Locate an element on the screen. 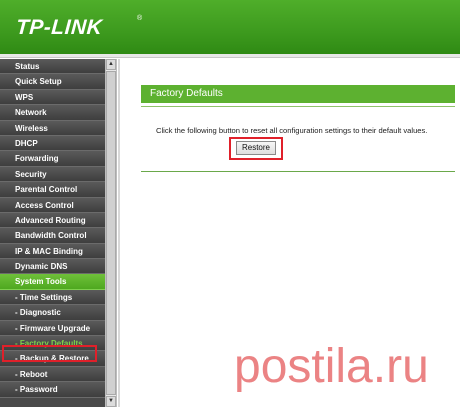  sidebar-subitem-factory-defaults: - Factory Defaults is located at coordinates (52, 344).